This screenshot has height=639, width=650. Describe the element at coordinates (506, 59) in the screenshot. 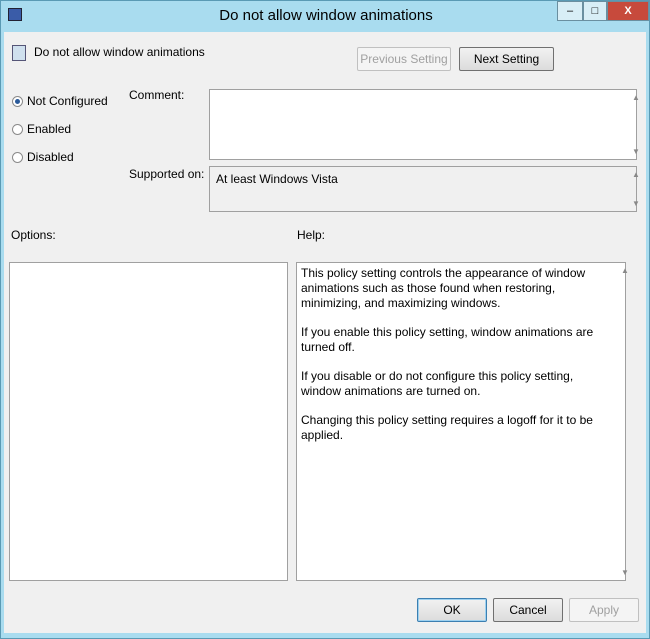

I see `next-setting-button: Next Setting` at that location.